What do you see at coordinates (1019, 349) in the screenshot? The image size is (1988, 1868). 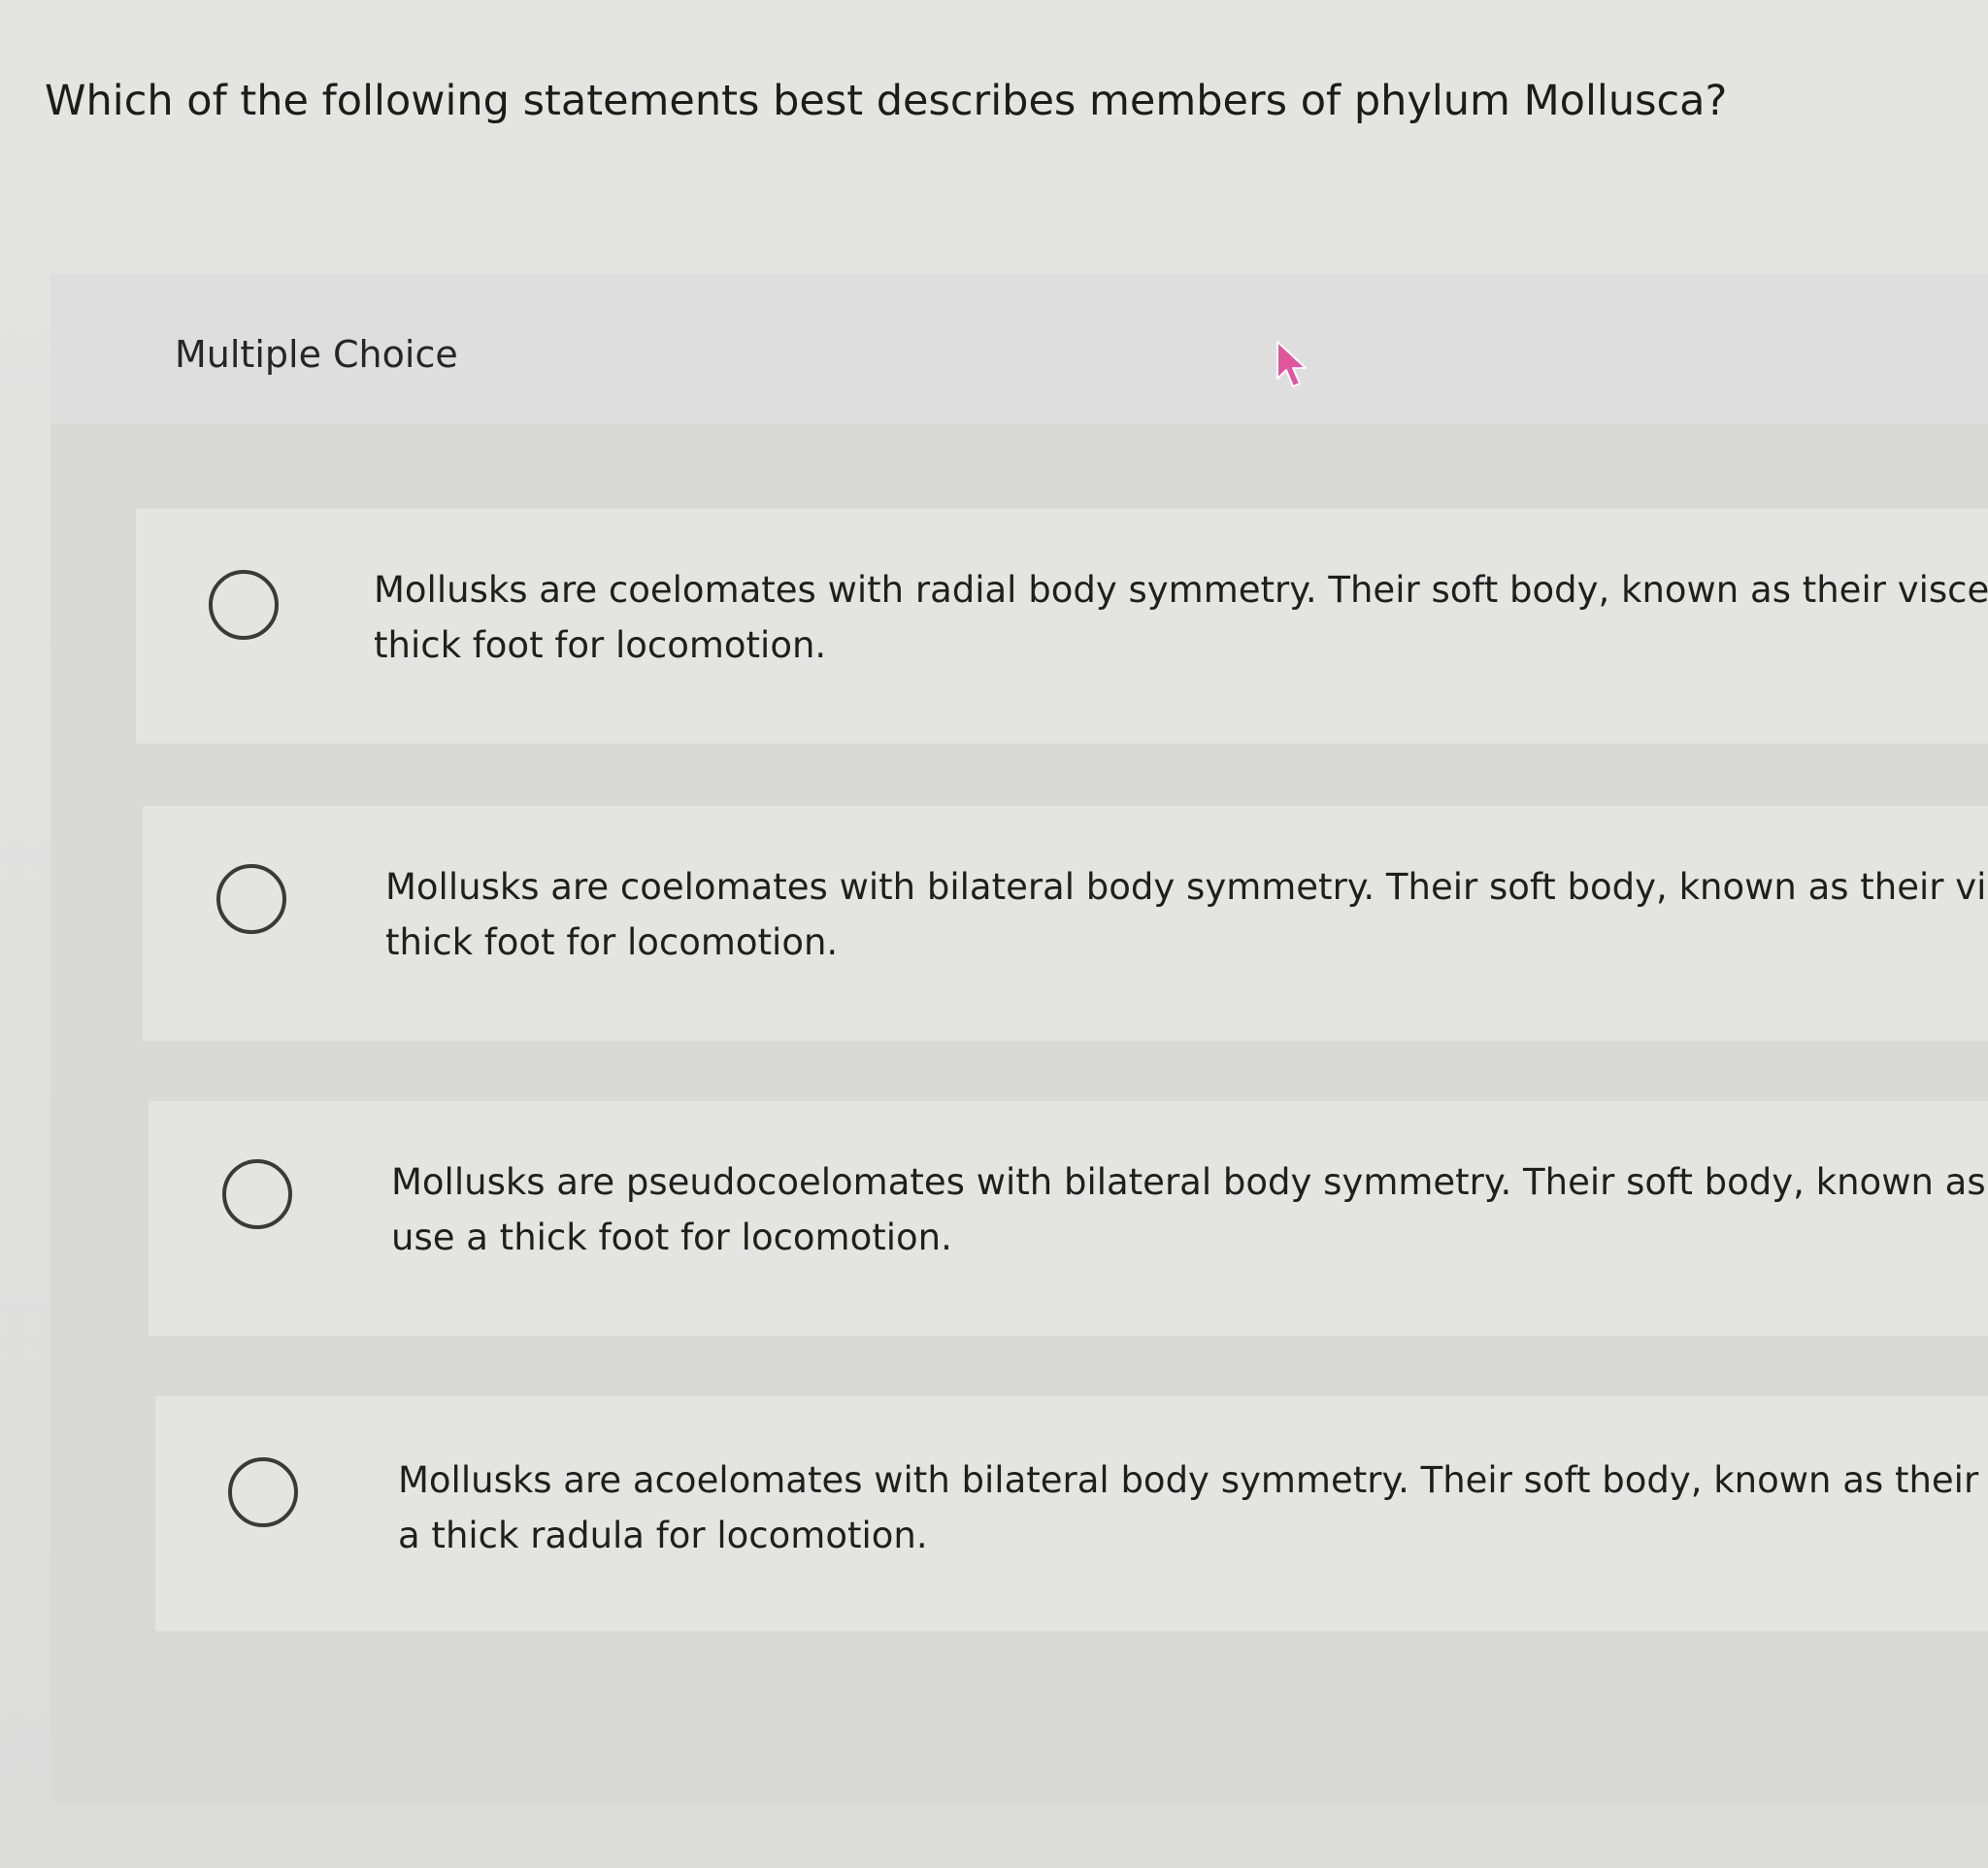 I see `panel-header: Multiple Choice` at bounding box center [1019, 349].